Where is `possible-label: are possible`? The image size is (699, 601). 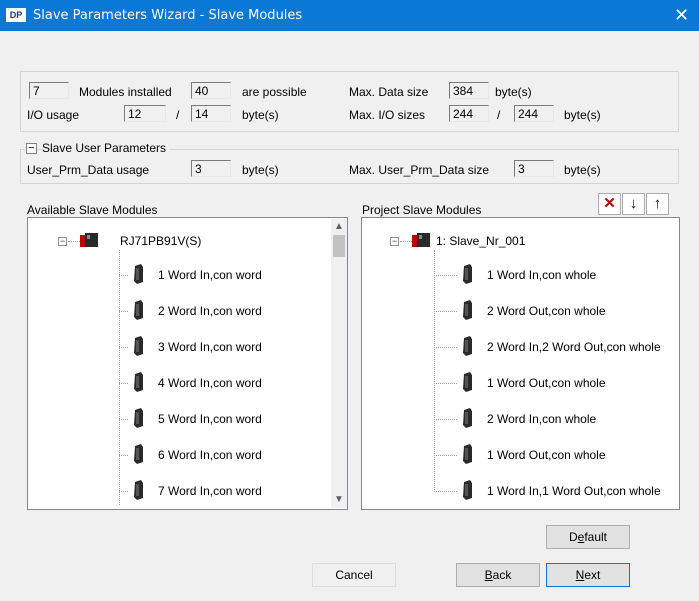
possible-label: are possible is located at coordinates (274, 92).